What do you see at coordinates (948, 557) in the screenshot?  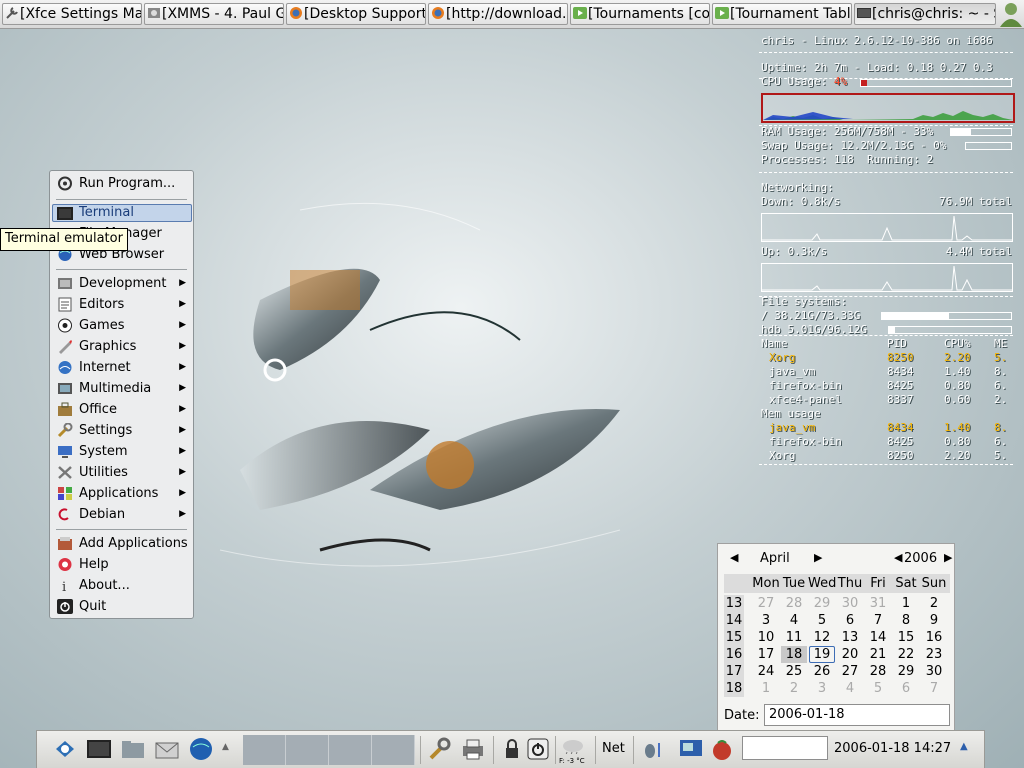 I see `next-year-button: ▶` at bounding box center [948, 557].